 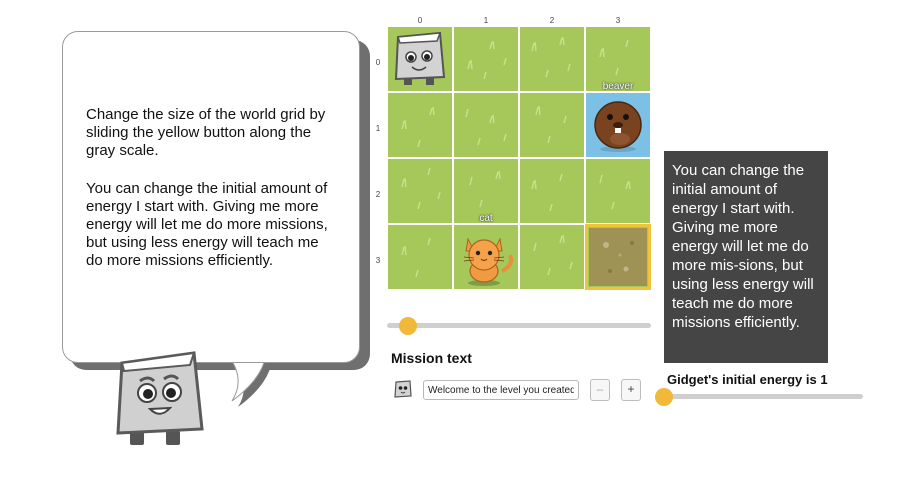 I want to click on column-label: 1, so click(x=486, y=20).